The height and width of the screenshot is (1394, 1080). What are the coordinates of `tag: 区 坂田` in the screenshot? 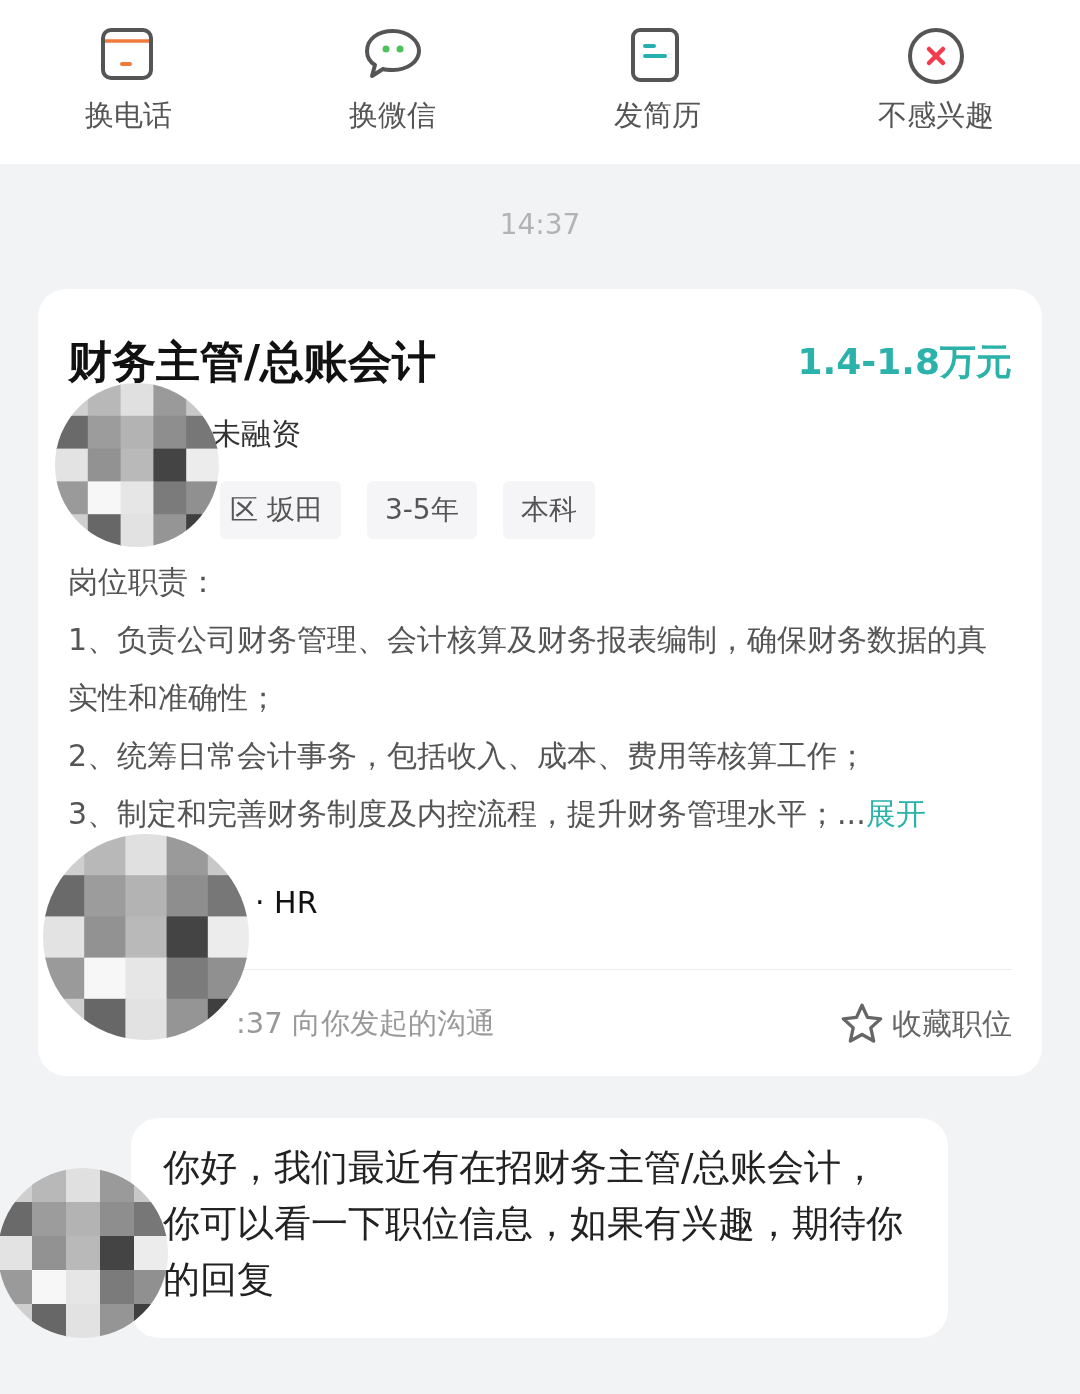 It's located at (280, 510).